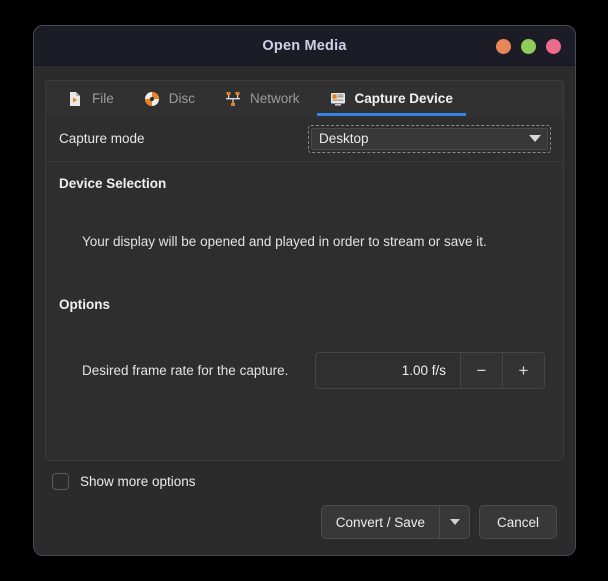  I want to click on capture-mode-row: Capture mode Desktop, so click(304, 139).